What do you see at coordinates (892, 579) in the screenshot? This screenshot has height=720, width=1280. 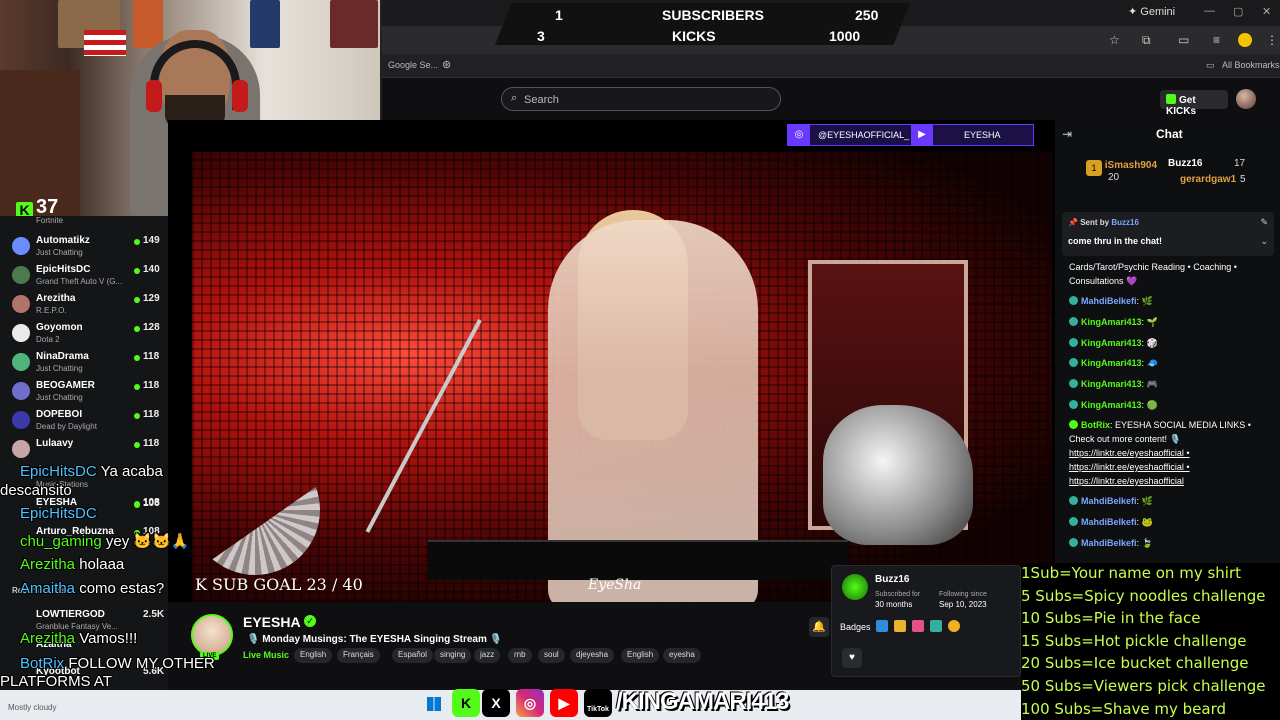 I see `user-card-name: Buzz16` at bounding box center [892, 579].